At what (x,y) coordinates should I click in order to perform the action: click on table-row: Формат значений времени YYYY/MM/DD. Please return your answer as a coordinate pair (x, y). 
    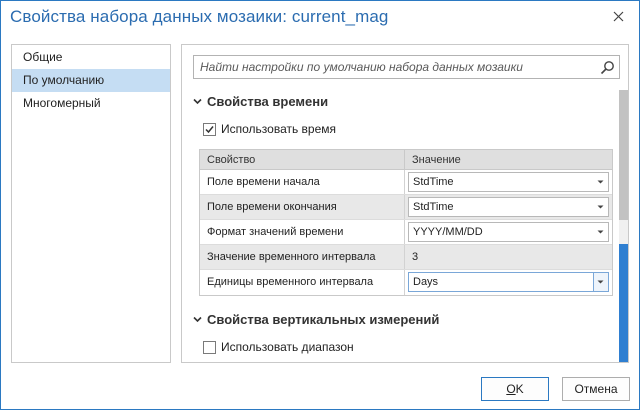
    Looking at the image, I should click on (406, 232).